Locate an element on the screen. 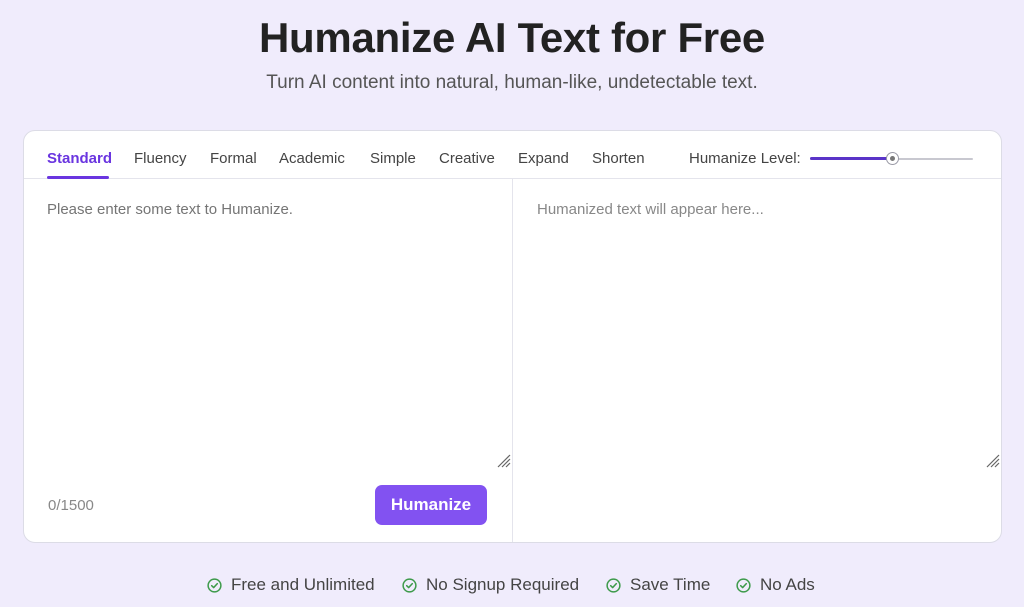 The image size is (1024, 607). feature-label: Free and Unlimited is located at coordinates (303, 584).